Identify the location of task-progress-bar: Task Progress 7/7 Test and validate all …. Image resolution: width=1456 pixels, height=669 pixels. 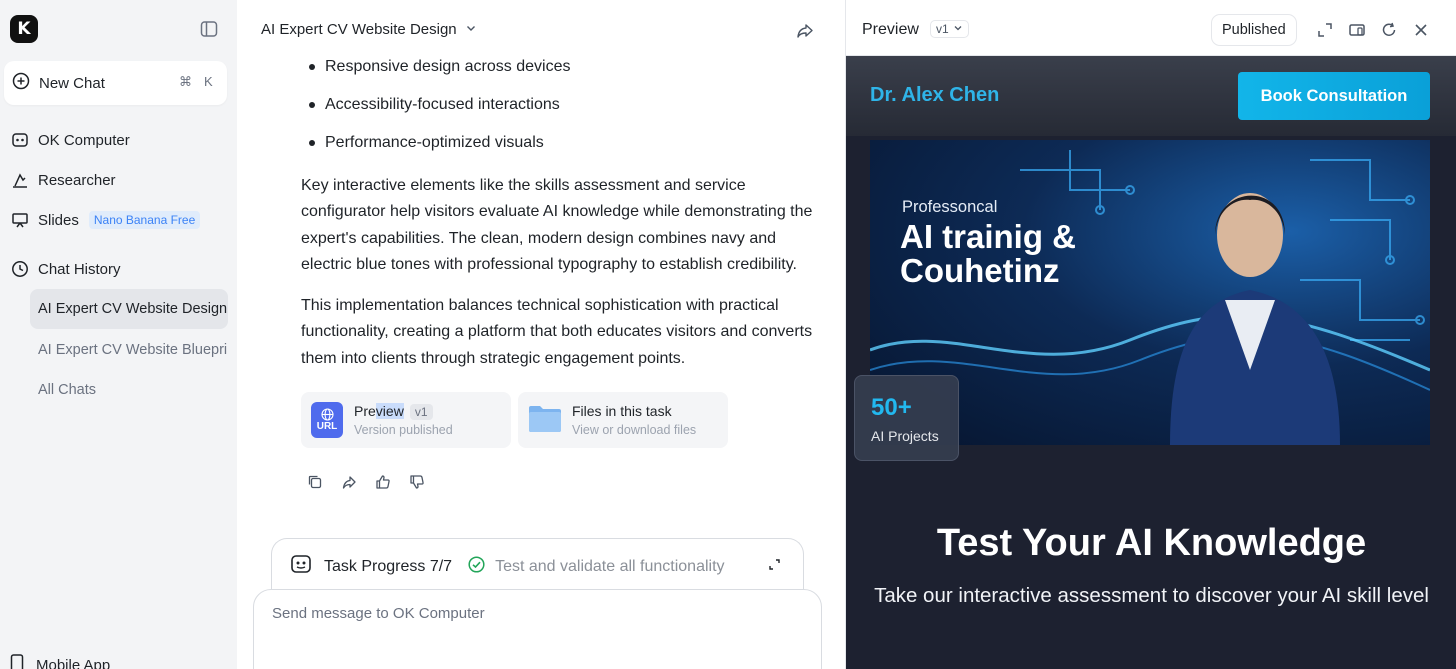
(537, 566).